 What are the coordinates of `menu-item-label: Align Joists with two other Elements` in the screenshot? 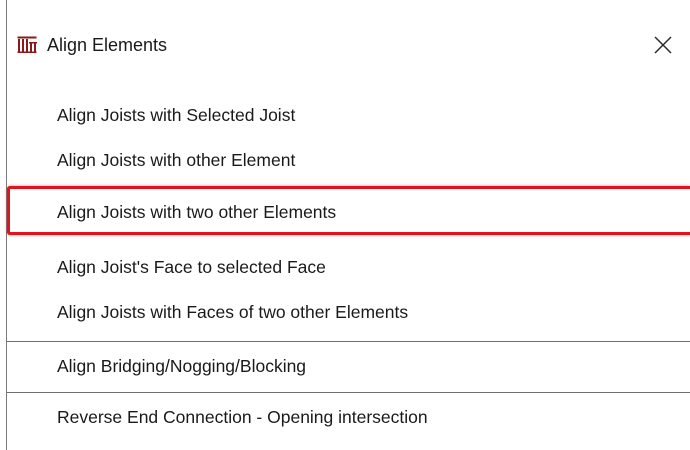 It's located at (197, 212).